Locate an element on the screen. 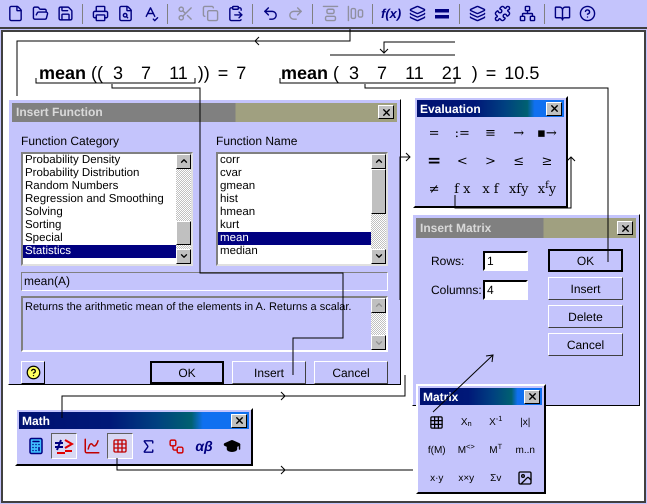  help-button is located at coordinates (33, 372).